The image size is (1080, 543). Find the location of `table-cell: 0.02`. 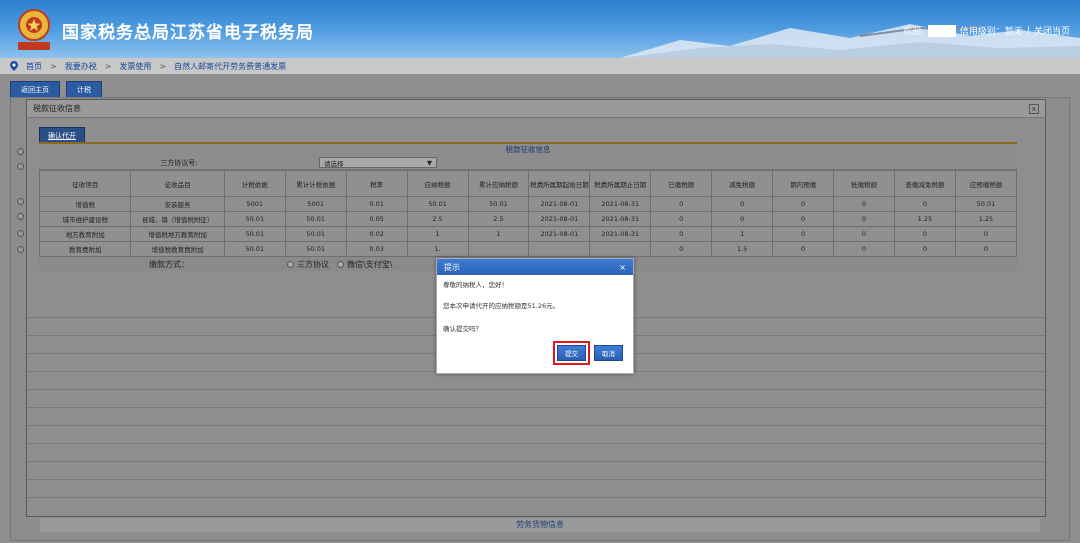

table-cell: 0.02 is located at coordinates (376, 234).